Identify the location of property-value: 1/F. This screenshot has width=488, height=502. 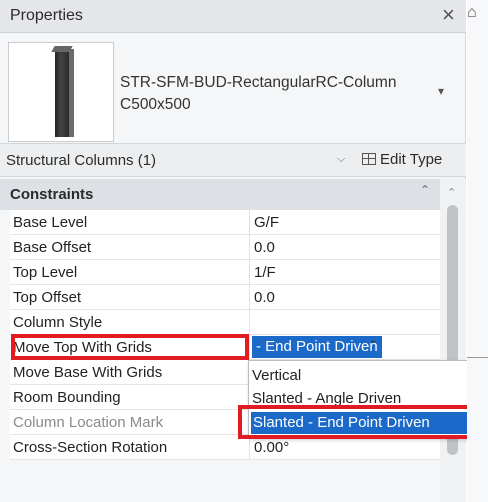
(345, 272).